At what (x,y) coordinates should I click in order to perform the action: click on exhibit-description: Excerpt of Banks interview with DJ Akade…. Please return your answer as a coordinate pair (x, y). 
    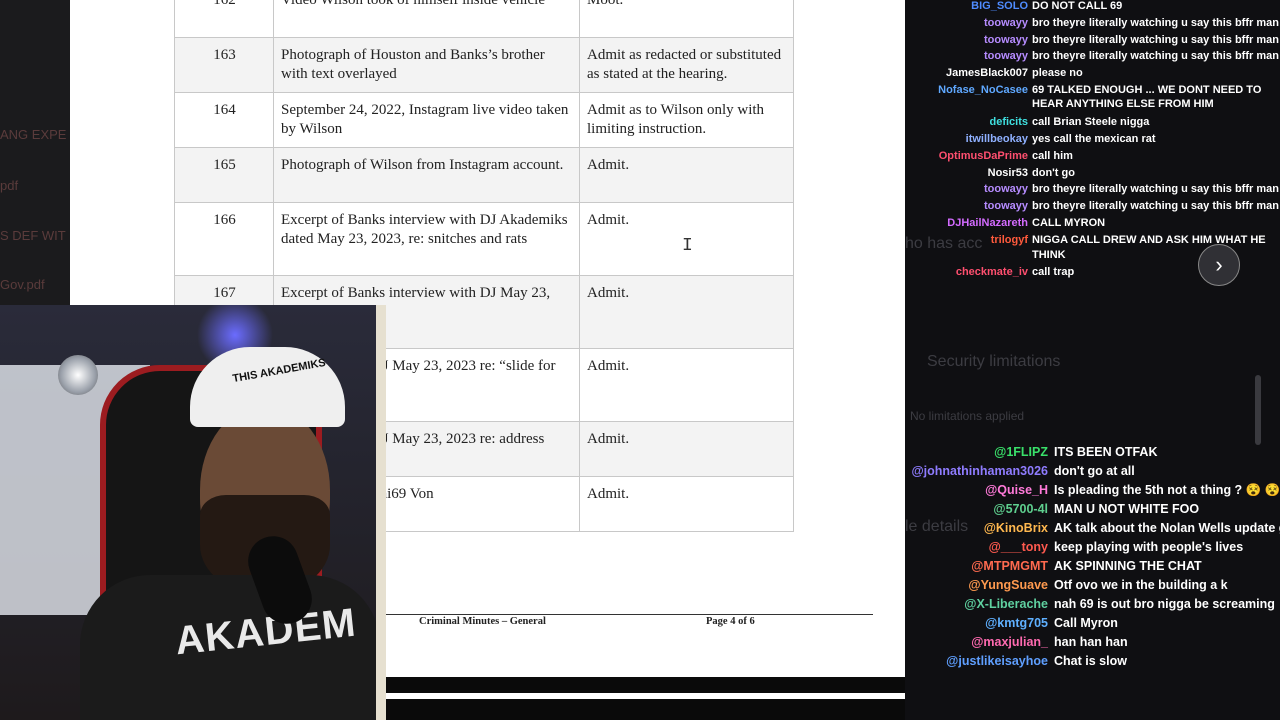
    Looking at the image, I should click on (426, 239).